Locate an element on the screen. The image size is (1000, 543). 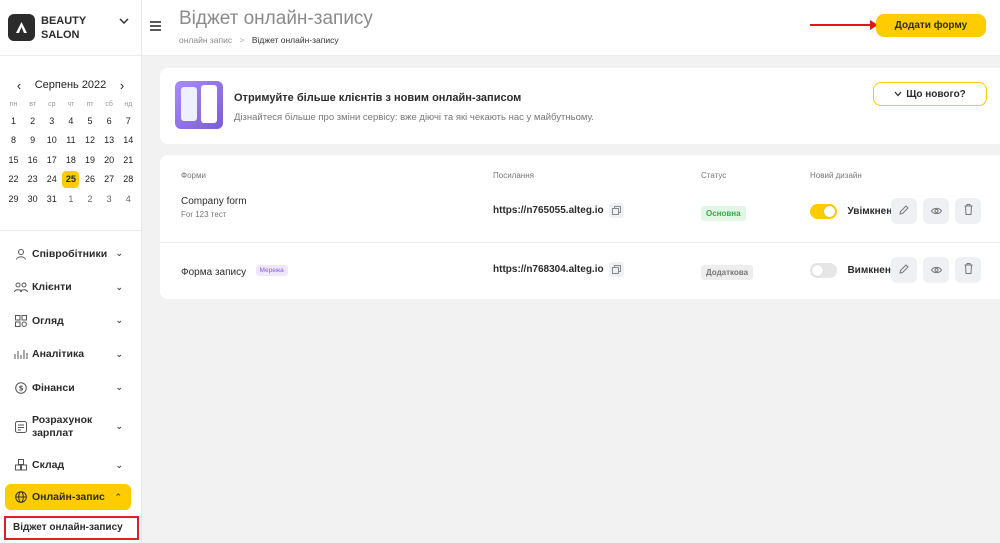
calendar-day-number: 27 is located at coordinates (109, 179).